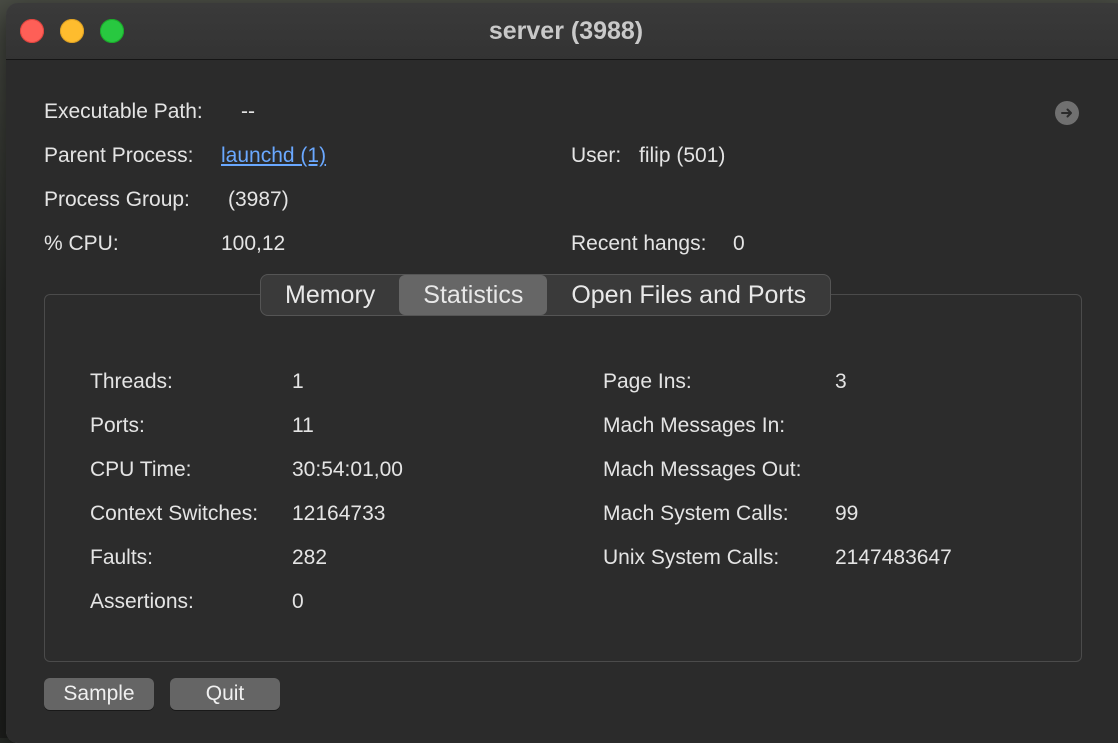 Image resolution: width=1118 pixels, height=743 pixels. I want to click on recent-hangs-label: Recent hangs:, so click(639, 243).